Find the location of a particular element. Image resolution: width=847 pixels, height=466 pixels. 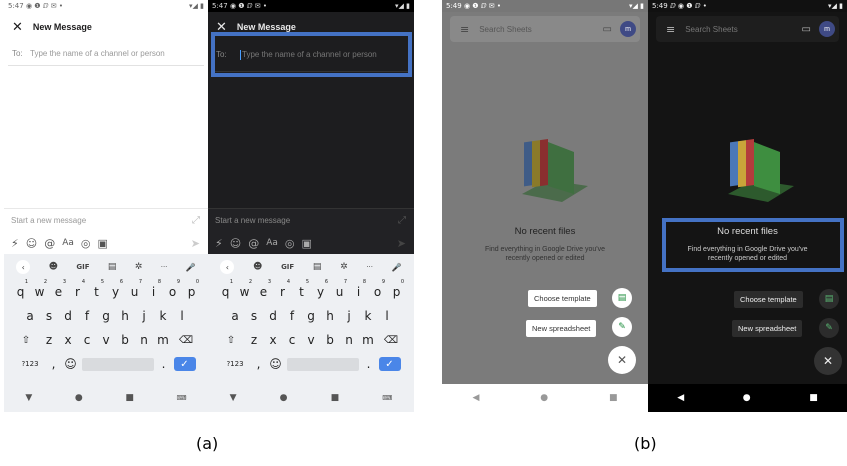

sticker-icon: ☻ is located at coordinates (257, 267).